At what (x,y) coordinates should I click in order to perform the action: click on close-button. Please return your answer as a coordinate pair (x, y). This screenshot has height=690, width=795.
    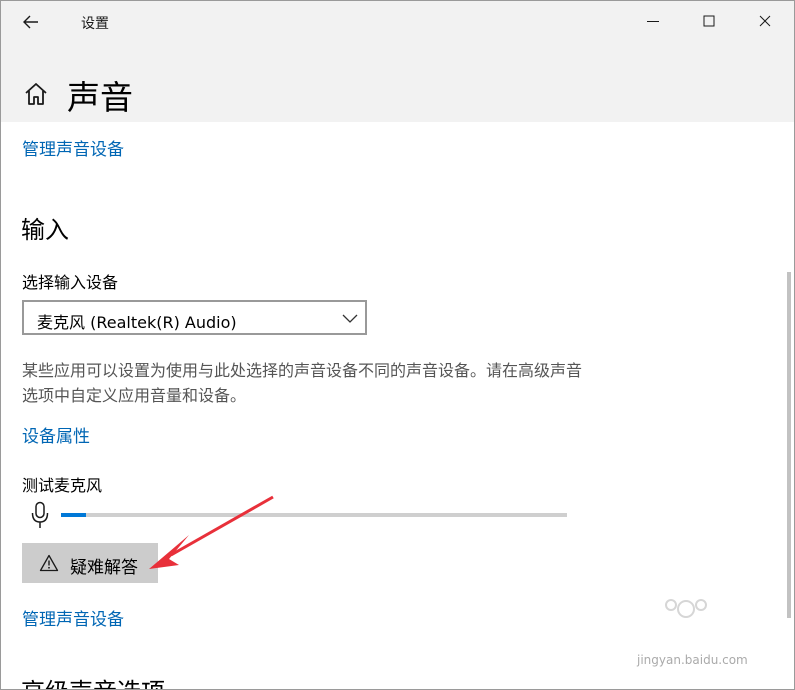
    Looking at the image, I should click on (765, 21).